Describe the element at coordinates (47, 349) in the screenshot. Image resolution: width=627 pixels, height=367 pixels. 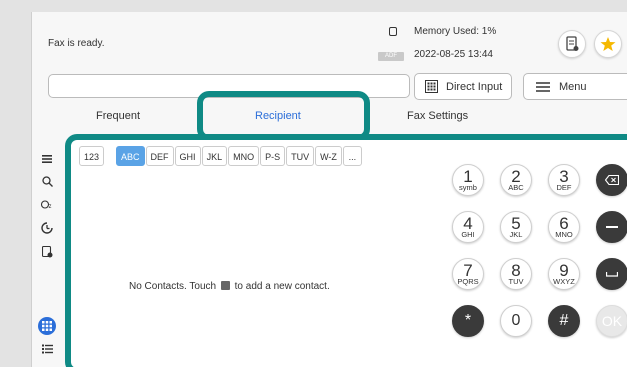
I see `detail-list-icon` at that location.